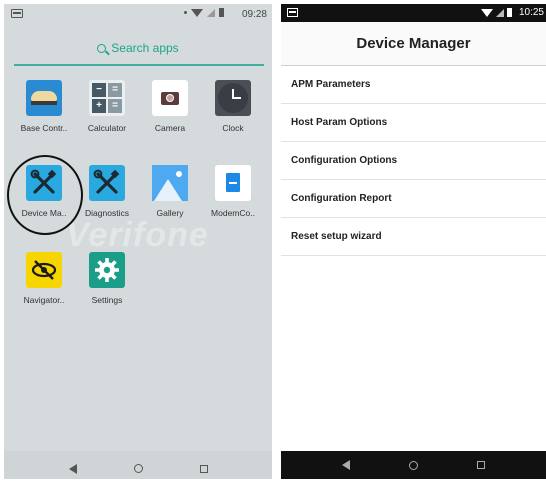  What do you see at coordinates (413, 85) in the screenshot?
I see `menu-item-apm-parameters: APM Parameters` at bounding box center [413, 85].